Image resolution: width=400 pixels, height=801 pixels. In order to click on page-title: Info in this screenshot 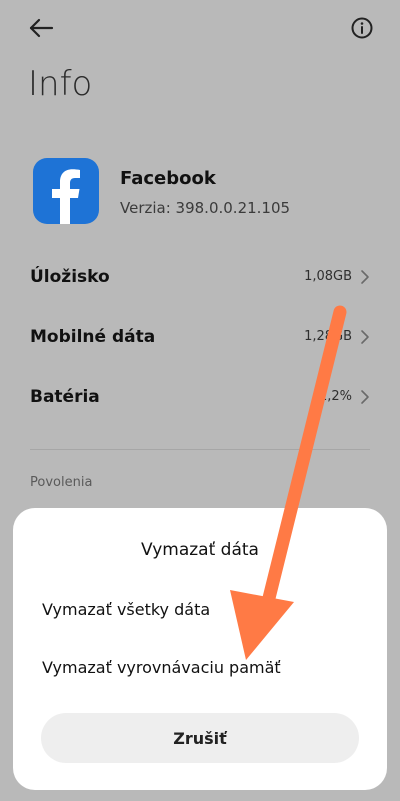, I will do `click(60, 84)`.